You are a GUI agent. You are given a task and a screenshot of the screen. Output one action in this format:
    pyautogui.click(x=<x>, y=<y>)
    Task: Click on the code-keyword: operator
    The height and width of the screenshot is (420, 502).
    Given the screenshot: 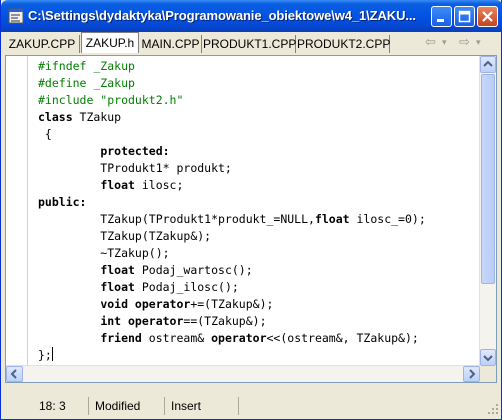 What is the action you would take?
    pyautogui.click(x=239, y=338)
    